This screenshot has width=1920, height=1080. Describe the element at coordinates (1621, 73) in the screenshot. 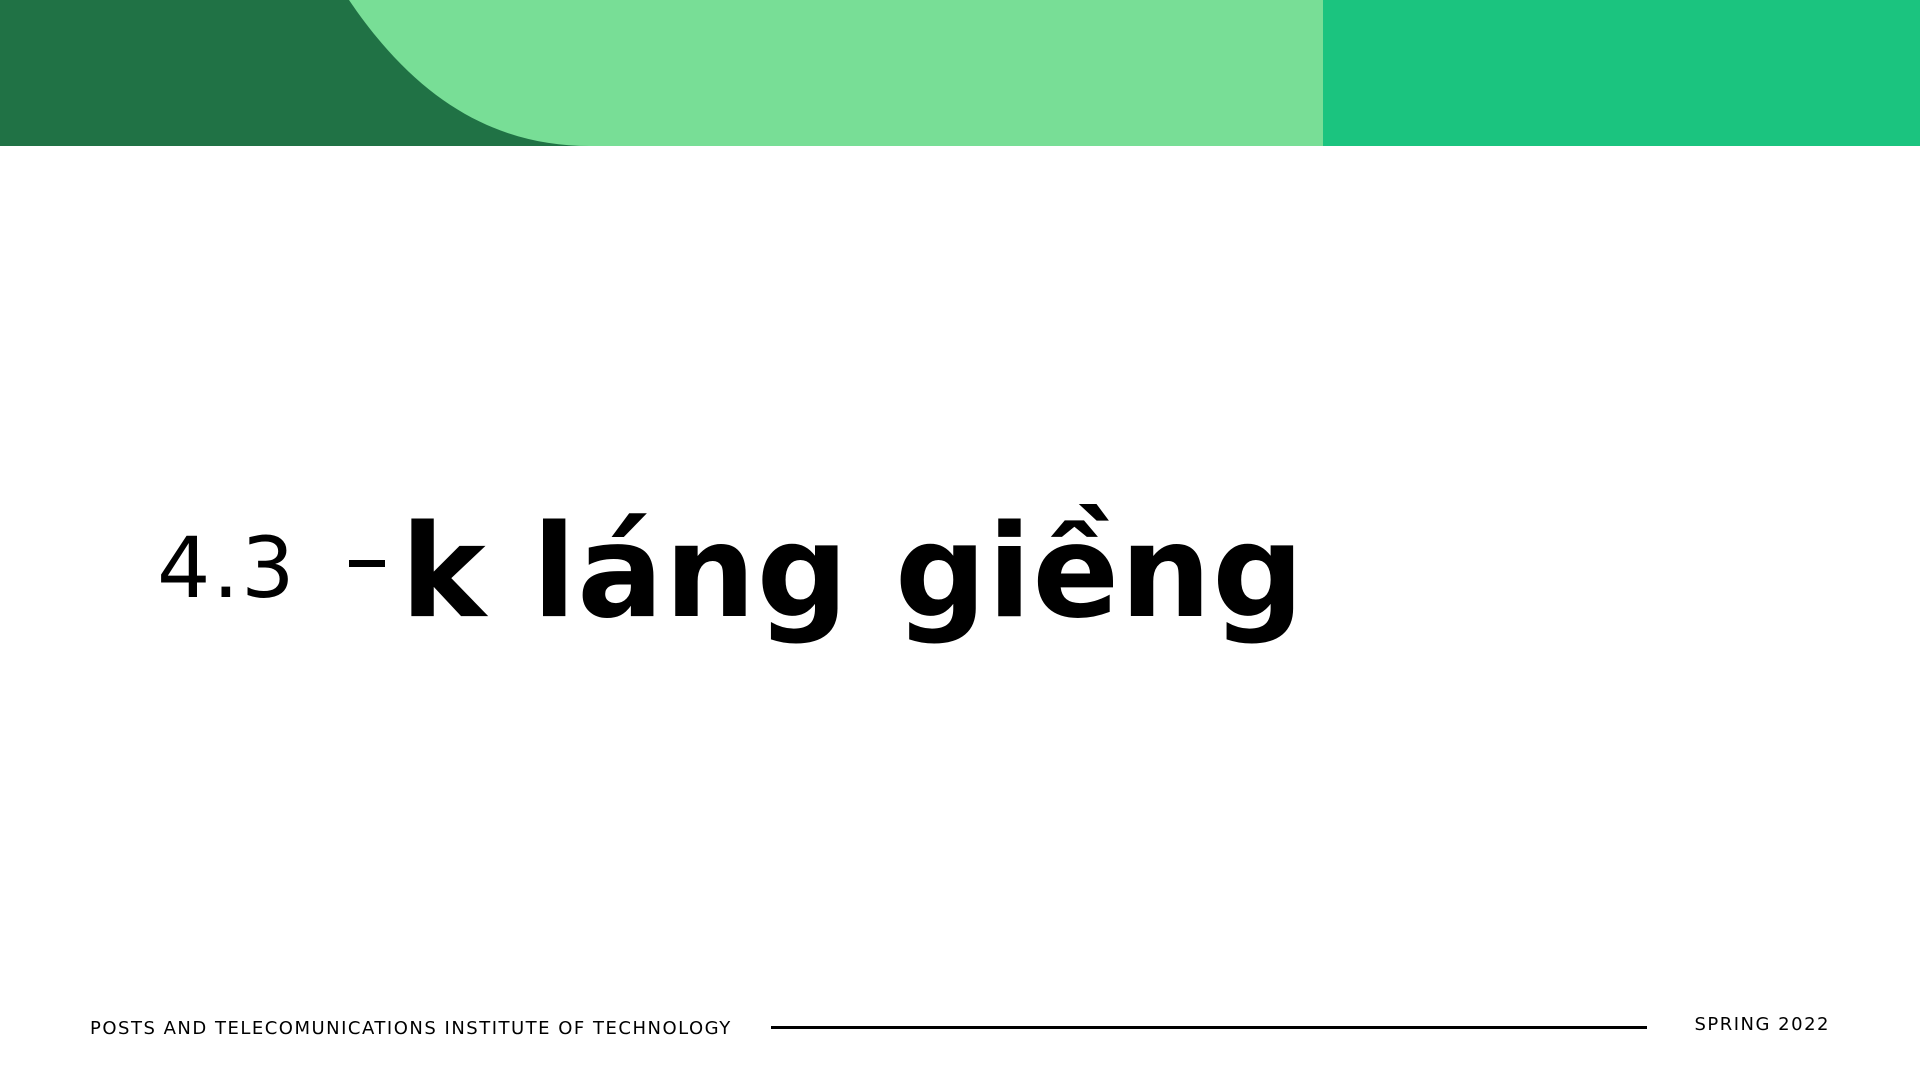

I see `header-bright-green-block` at that location.